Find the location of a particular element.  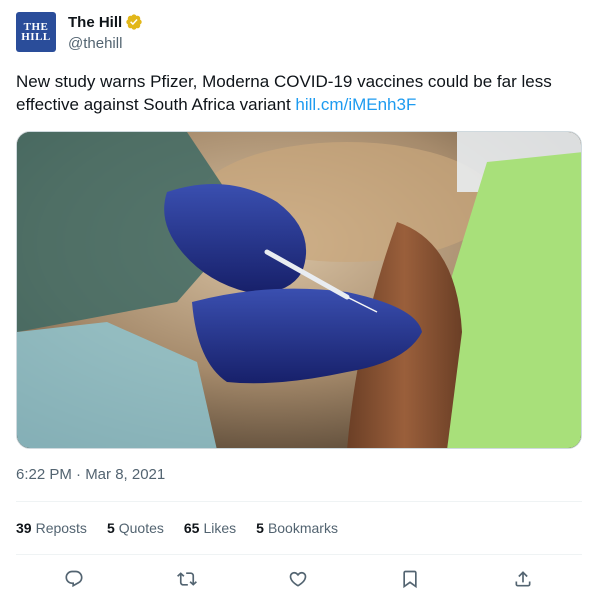

name-row: The Hill is located at coordinates (105, 22).